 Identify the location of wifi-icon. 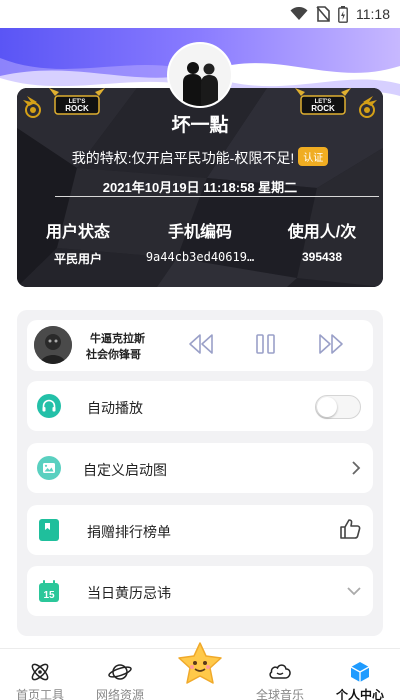
(299, 13).